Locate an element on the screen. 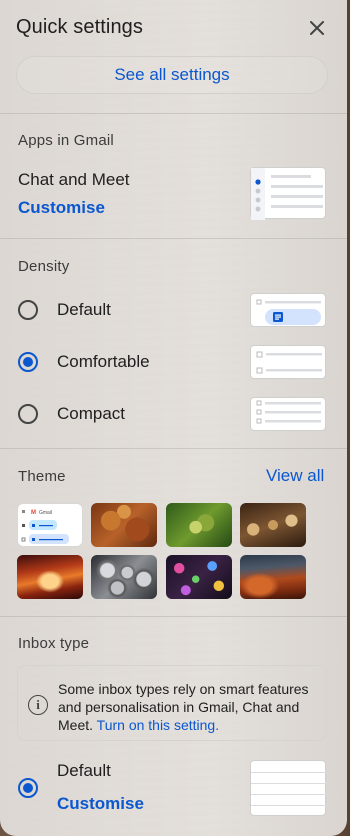 The image size is (350, 836). density-option-comfortable: Comfortable is located at coordinates (173, 362).